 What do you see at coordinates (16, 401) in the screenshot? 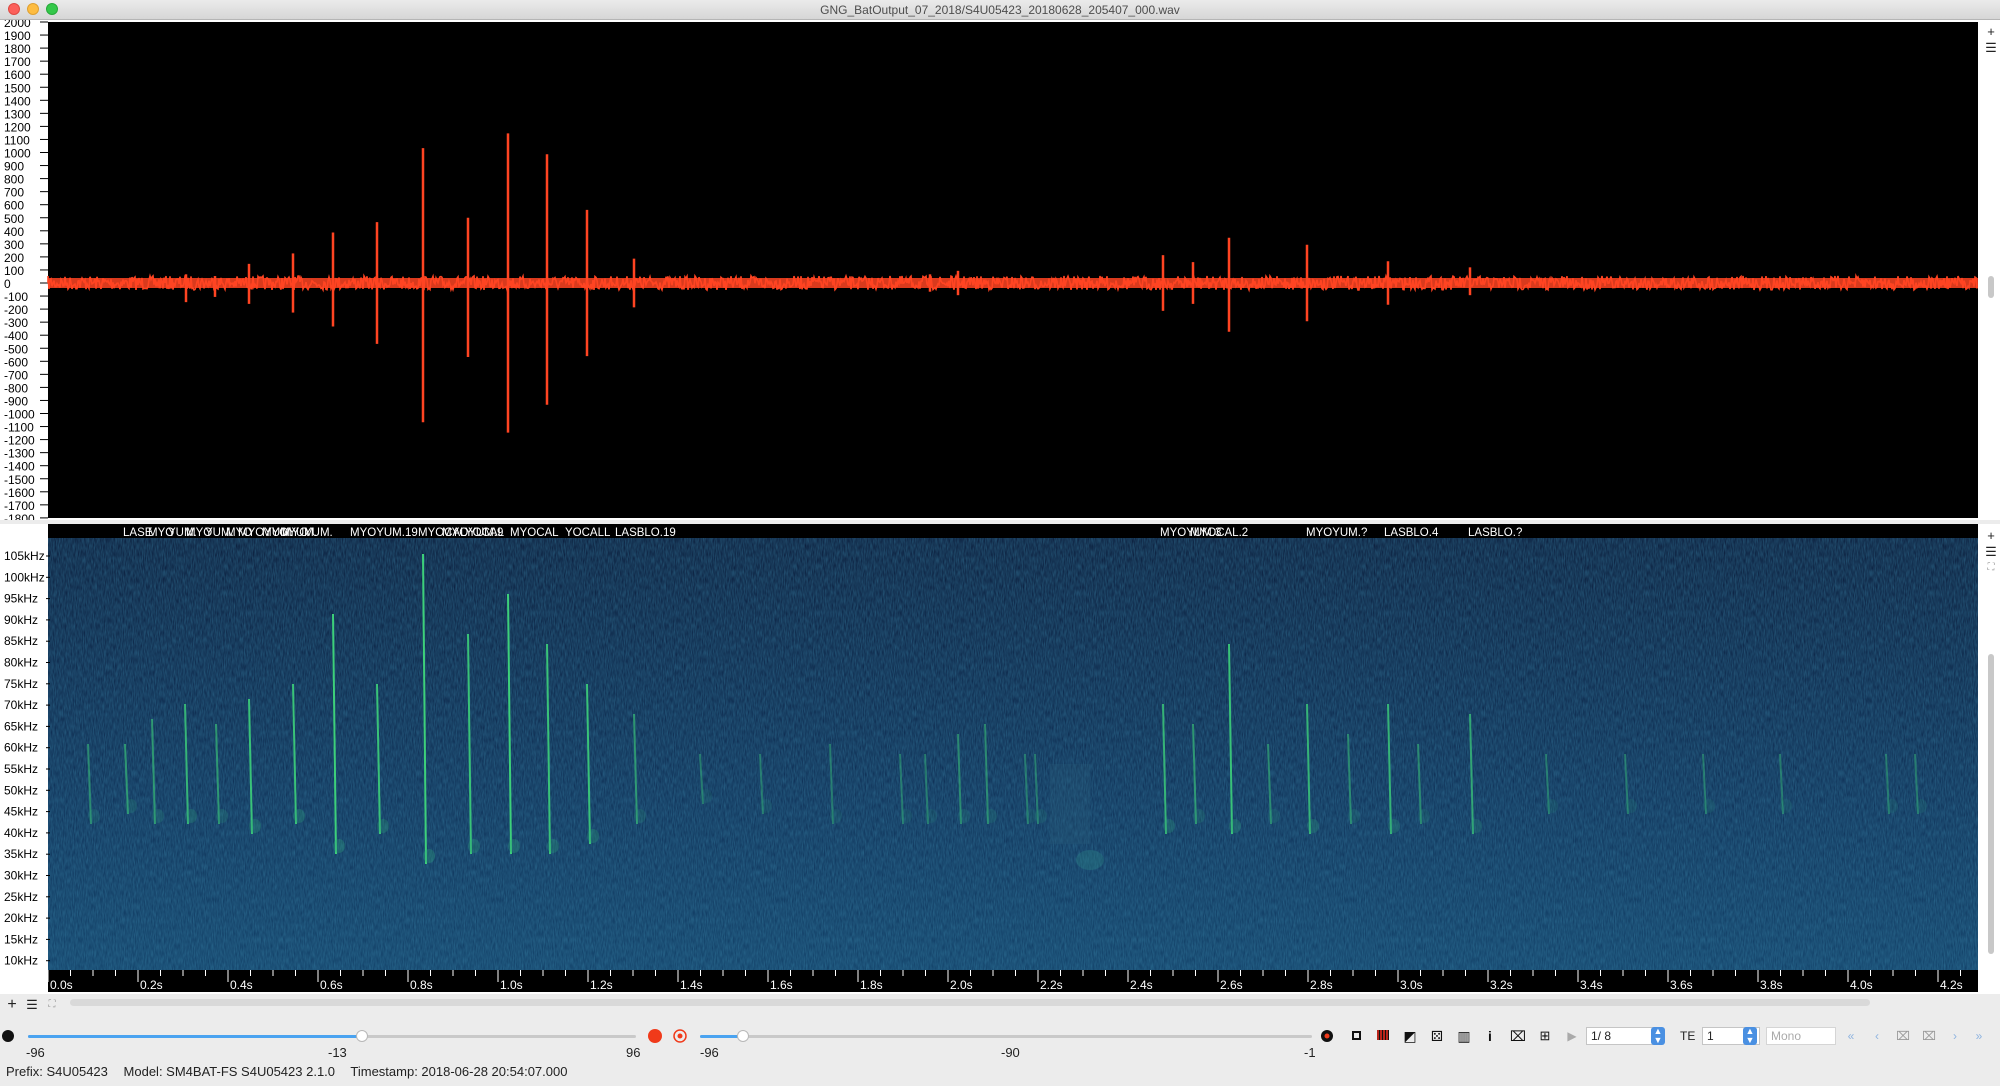
I see `waveform-y-tick-label: -900` at bounding box center [16, 401].